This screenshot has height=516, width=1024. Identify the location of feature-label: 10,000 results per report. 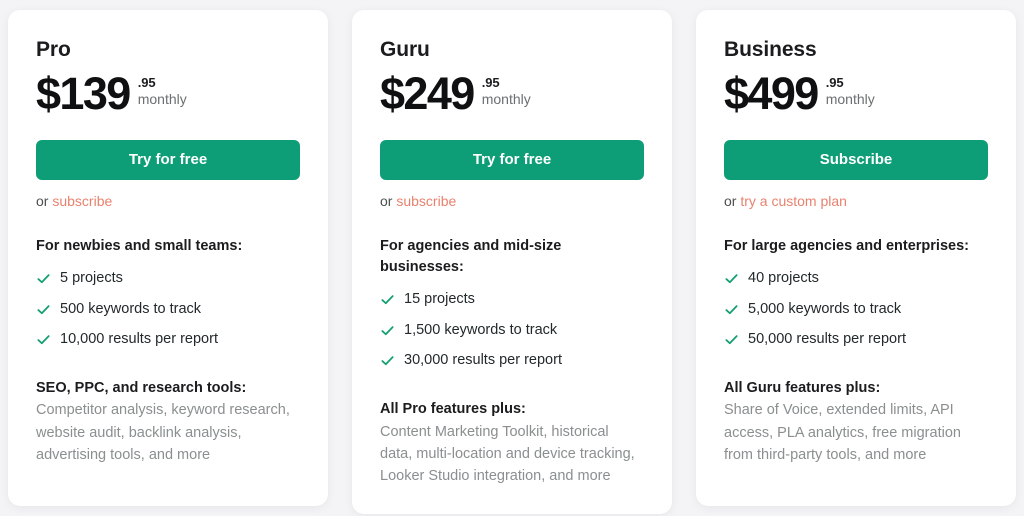
(139, 339).